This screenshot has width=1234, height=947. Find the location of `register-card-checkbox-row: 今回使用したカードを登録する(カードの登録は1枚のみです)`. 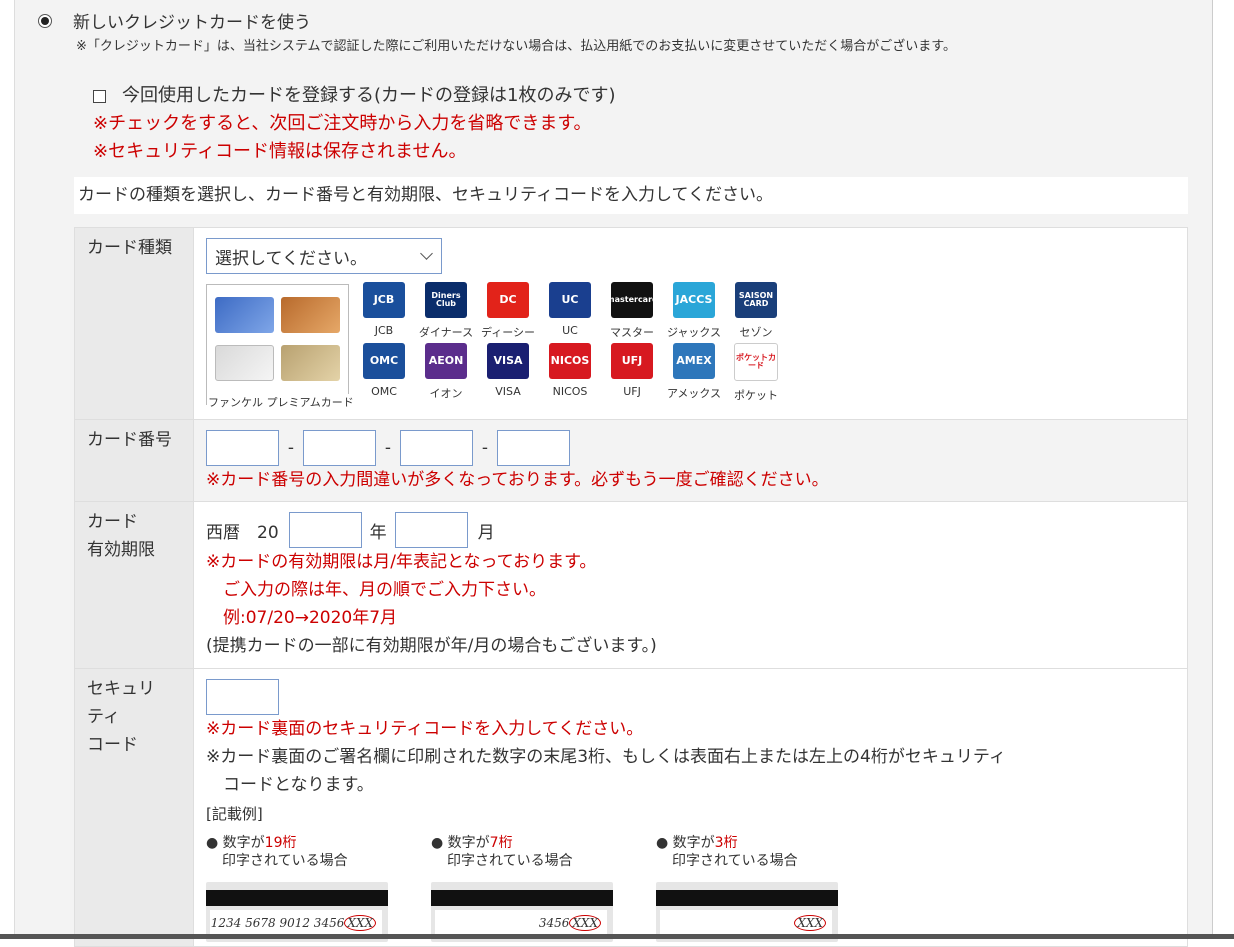

register-card-checkbox-row: 今回使用したカードを登録する(カードの登録は1枚のみです) is located at coordinates (354, 96).